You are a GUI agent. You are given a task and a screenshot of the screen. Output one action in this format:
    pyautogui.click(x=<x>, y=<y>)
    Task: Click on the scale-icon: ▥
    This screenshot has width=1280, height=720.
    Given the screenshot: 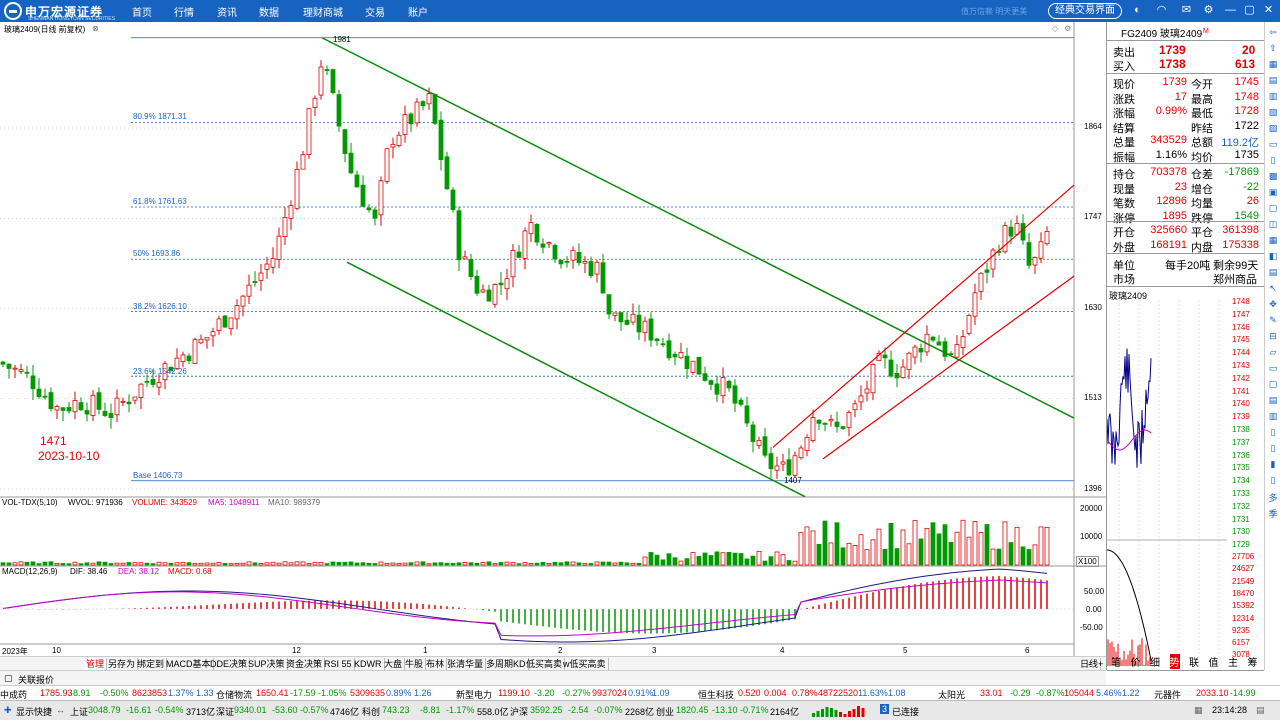 What is the action you would take?
    pyautogui.click(x=1273, y=416)
    